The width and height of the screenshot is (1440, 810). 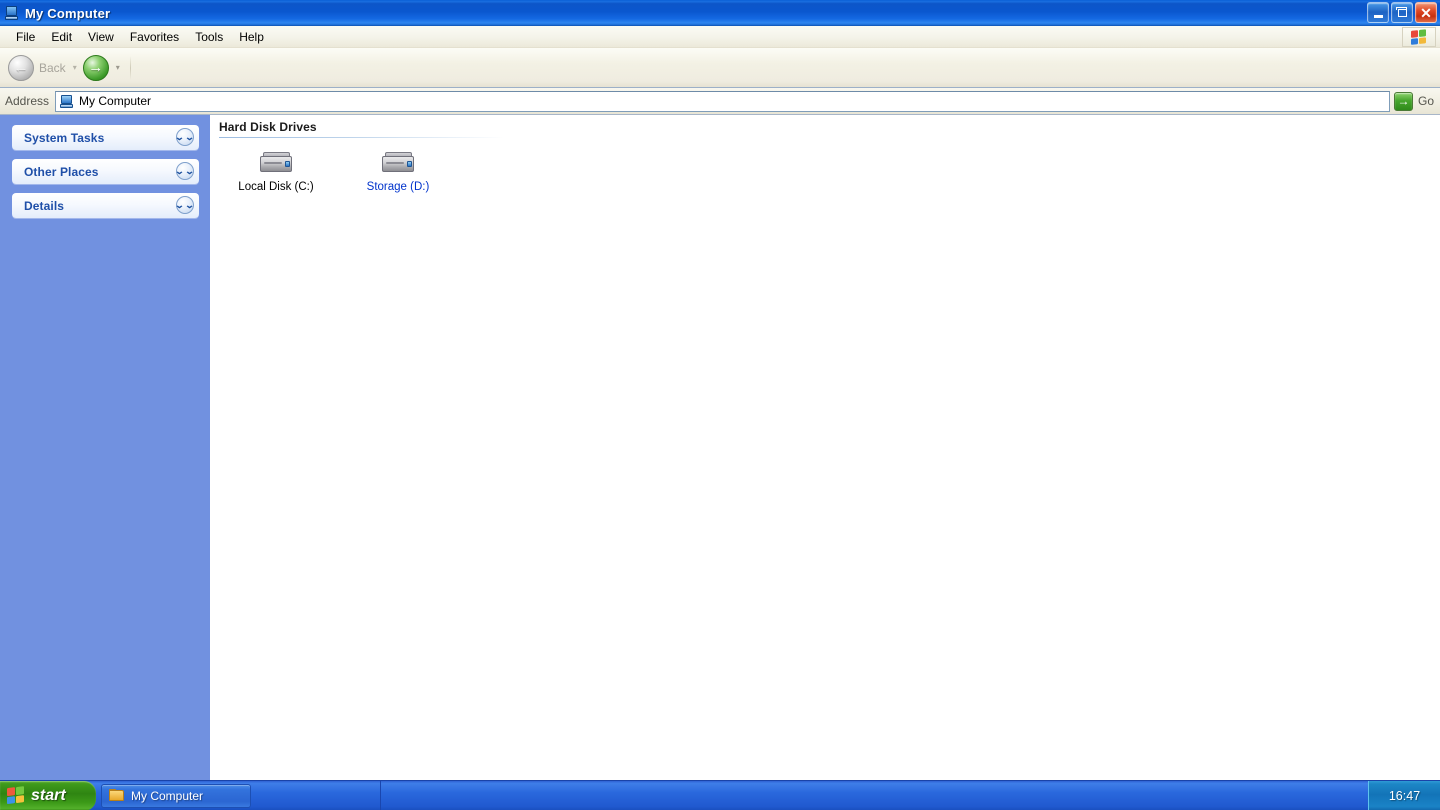 What do you see at coordinates (720, 37) in the screenshot?
I see `menu-bar: File Edit View Favorites Tools Help` at bounding box center [720, 37].